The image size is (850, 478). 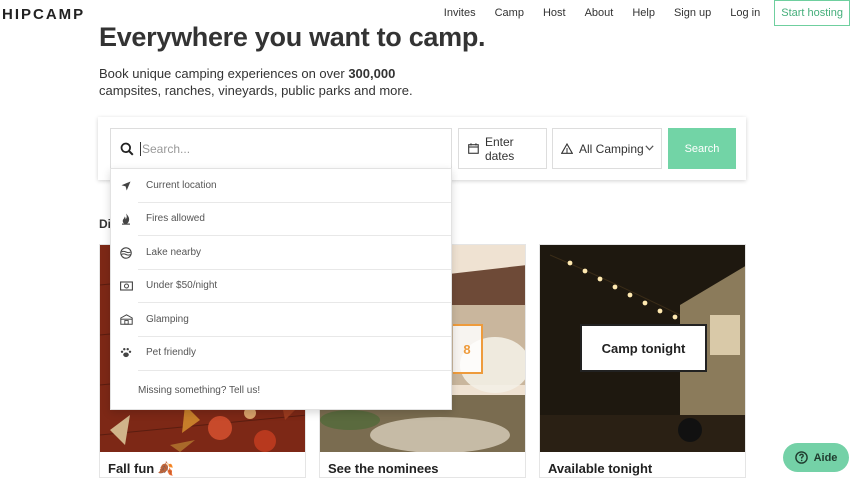 I want to click on suggestion-label: Current location, so click(x=181, y=185).